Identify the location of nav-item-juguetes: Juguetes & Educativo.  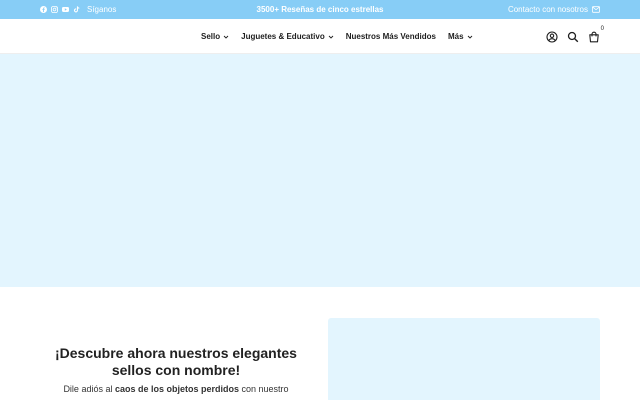
(287, 36).